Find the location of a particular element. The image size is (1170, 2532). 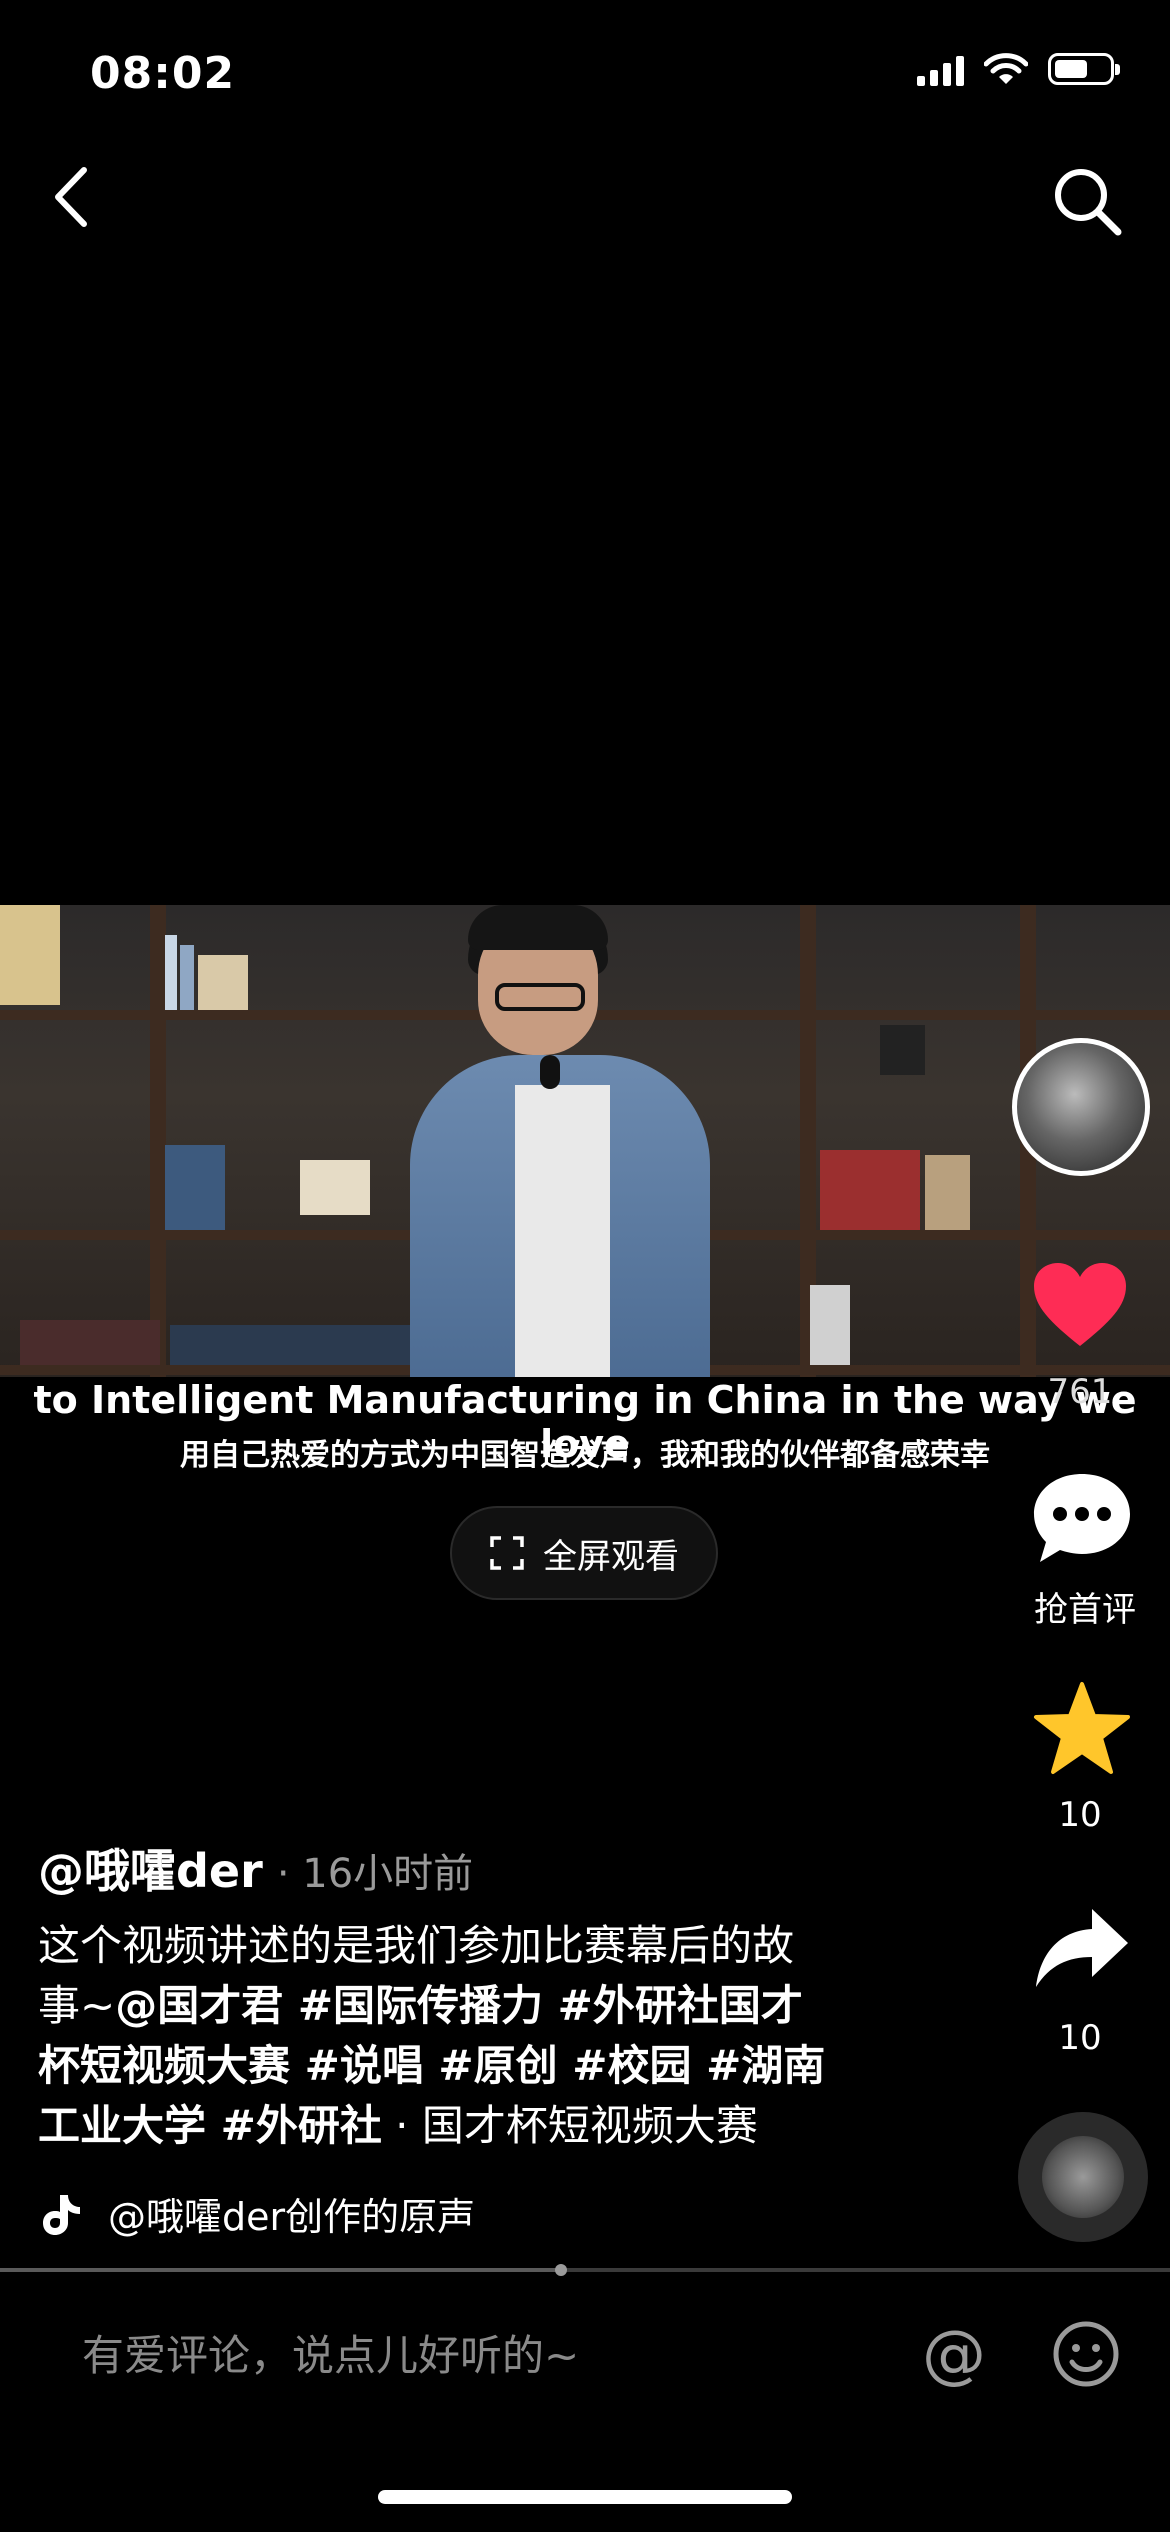

subtitle-chinese: 用自己热爱的方式为中国智造发声，我和我的伙伴都备感荣幸 is located at coordinates (585, 1455).